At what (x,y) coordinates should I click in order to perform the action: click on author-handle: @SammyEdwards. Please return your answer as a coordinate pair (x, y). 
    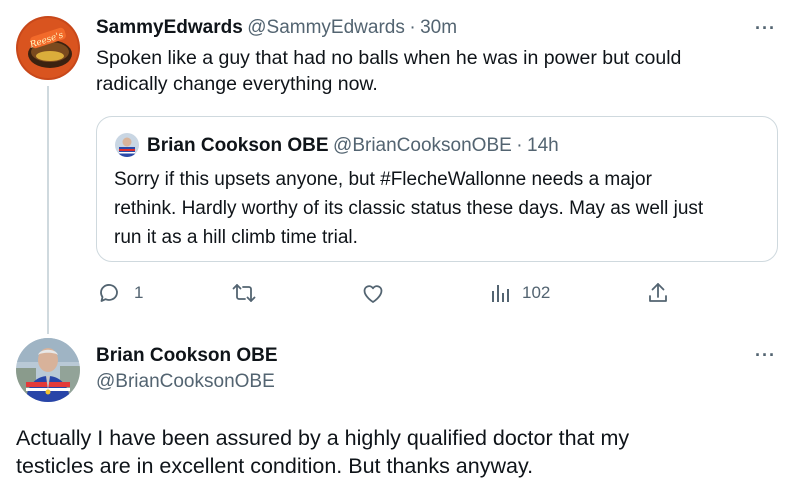
    Looking at the image, I should click on (326, 27).